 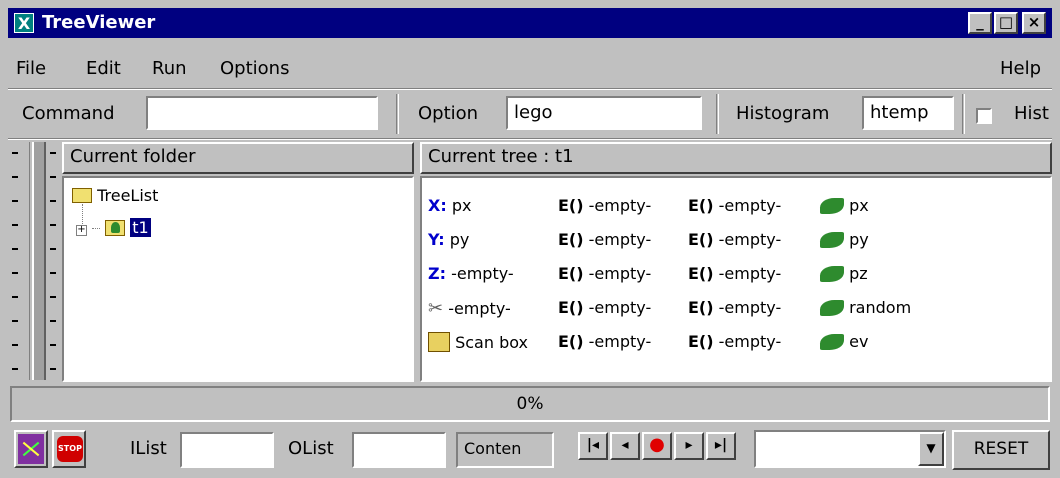 What do you see at coordinates (931, 449) in the screenshot?
I see `dropdown-arrow-icon: ▼` at bounding box center [931, 449].